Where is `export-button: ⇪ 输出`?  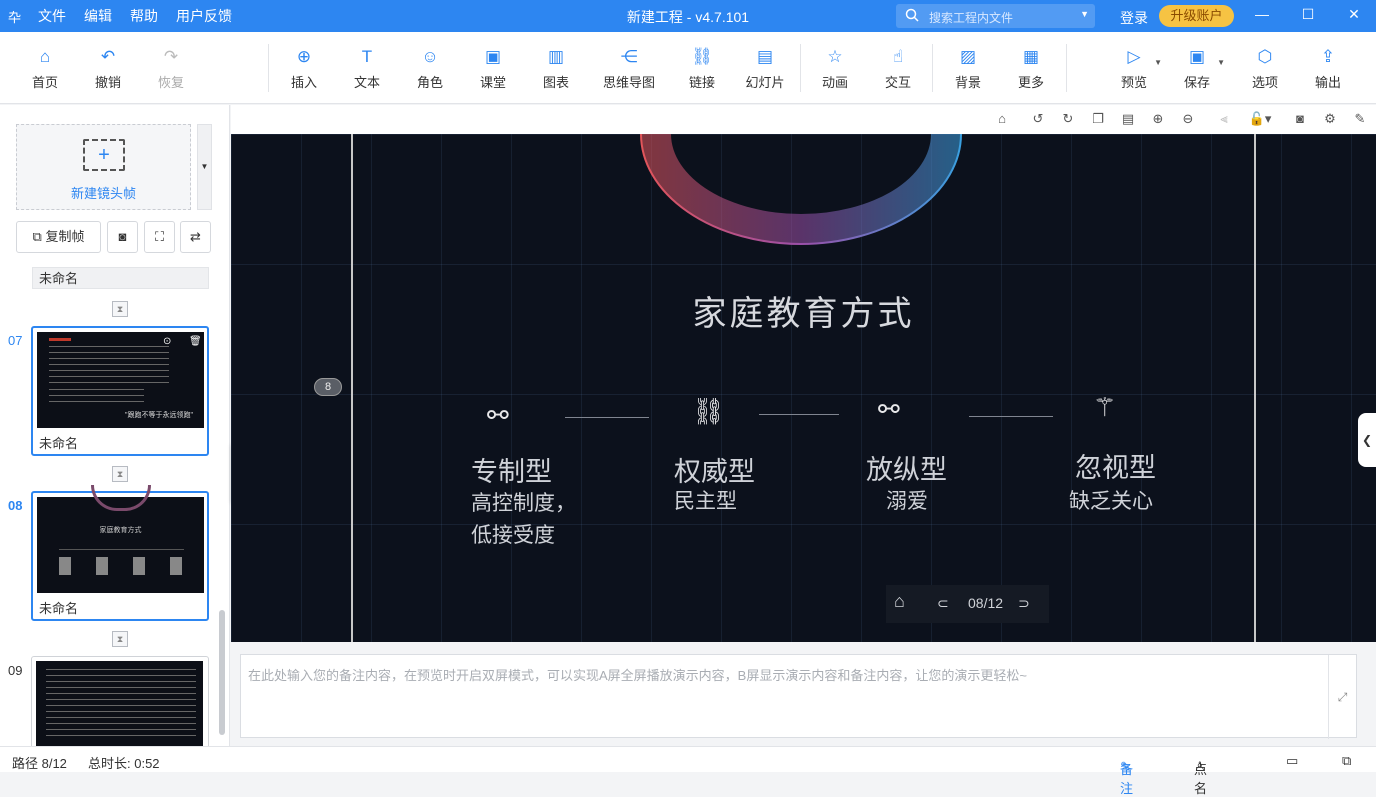
export-button: ⇪ 输出 is located at coordinates (1328, 68).